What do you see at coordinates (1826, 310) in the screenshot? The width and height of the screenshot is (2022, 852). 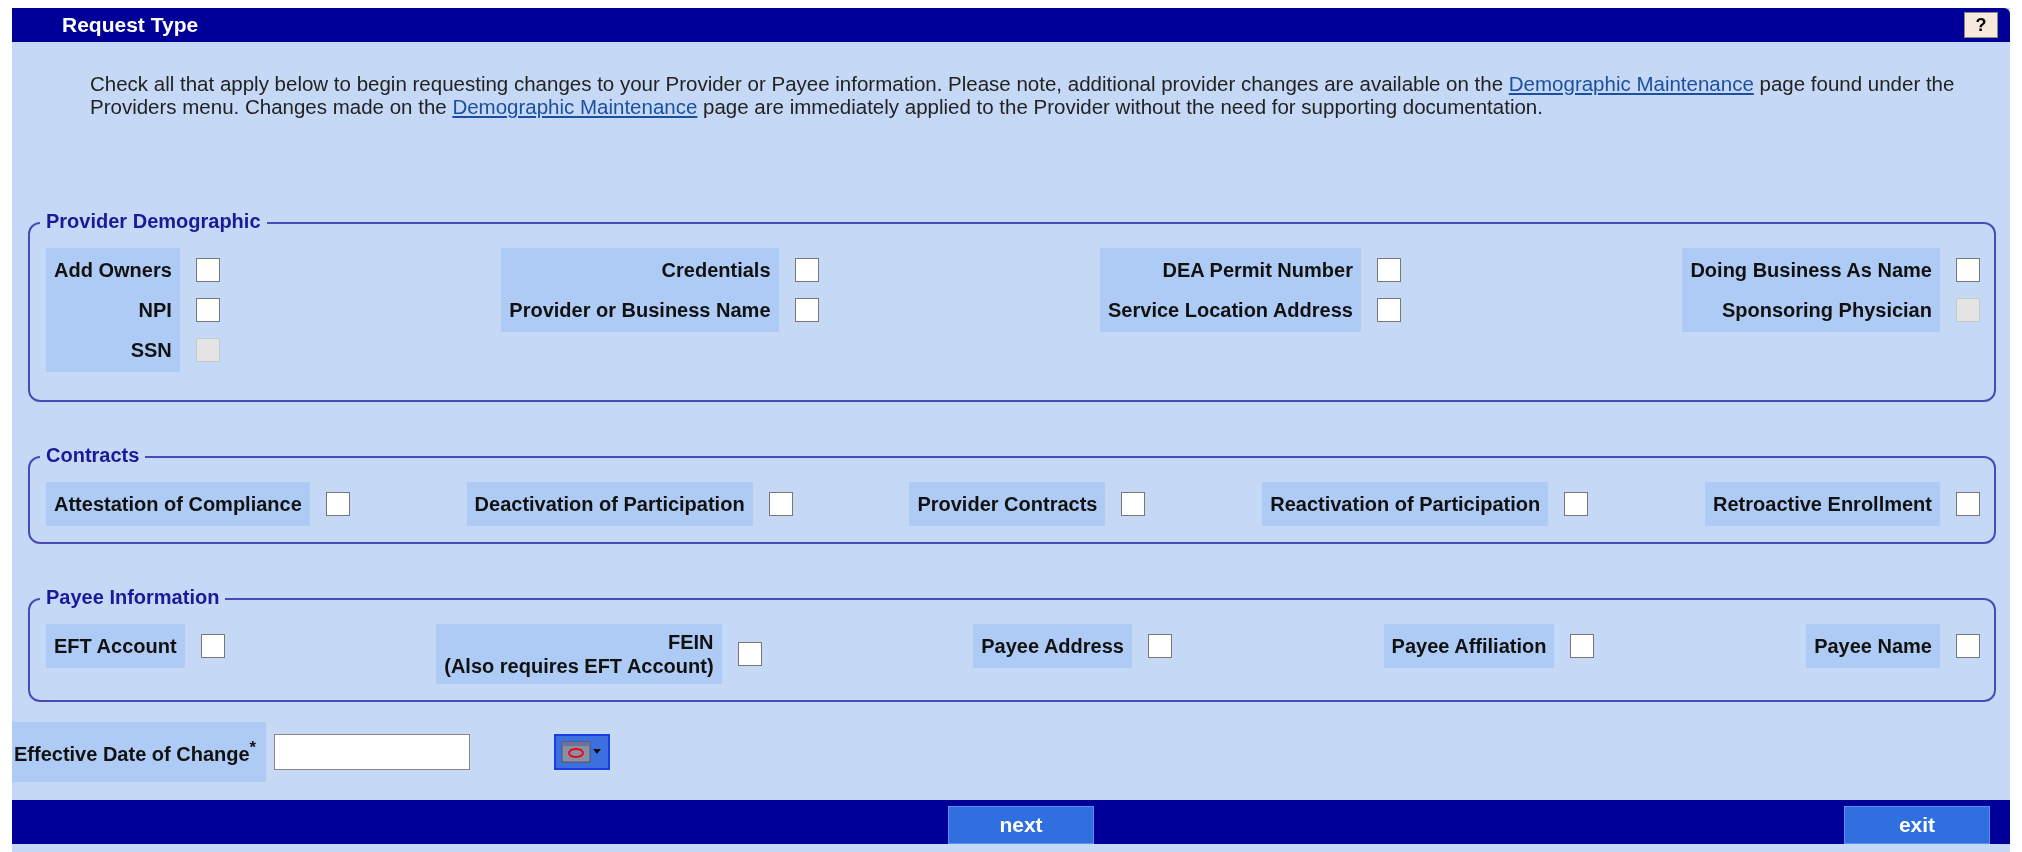 I see `field-label: Sponsoring Physician` at bounding box center [1826, 310].